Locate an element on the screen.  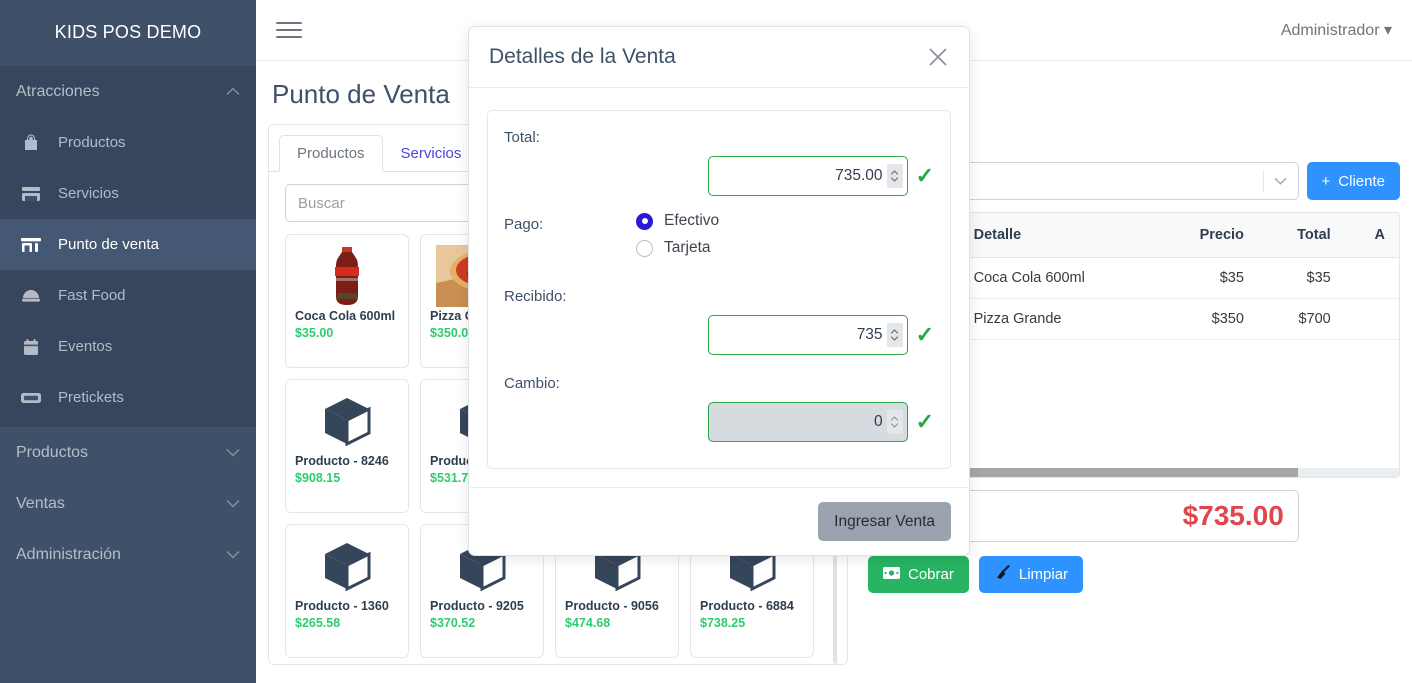
sidebar-item-label: Punto de venta is located at coordinates (108, 244).